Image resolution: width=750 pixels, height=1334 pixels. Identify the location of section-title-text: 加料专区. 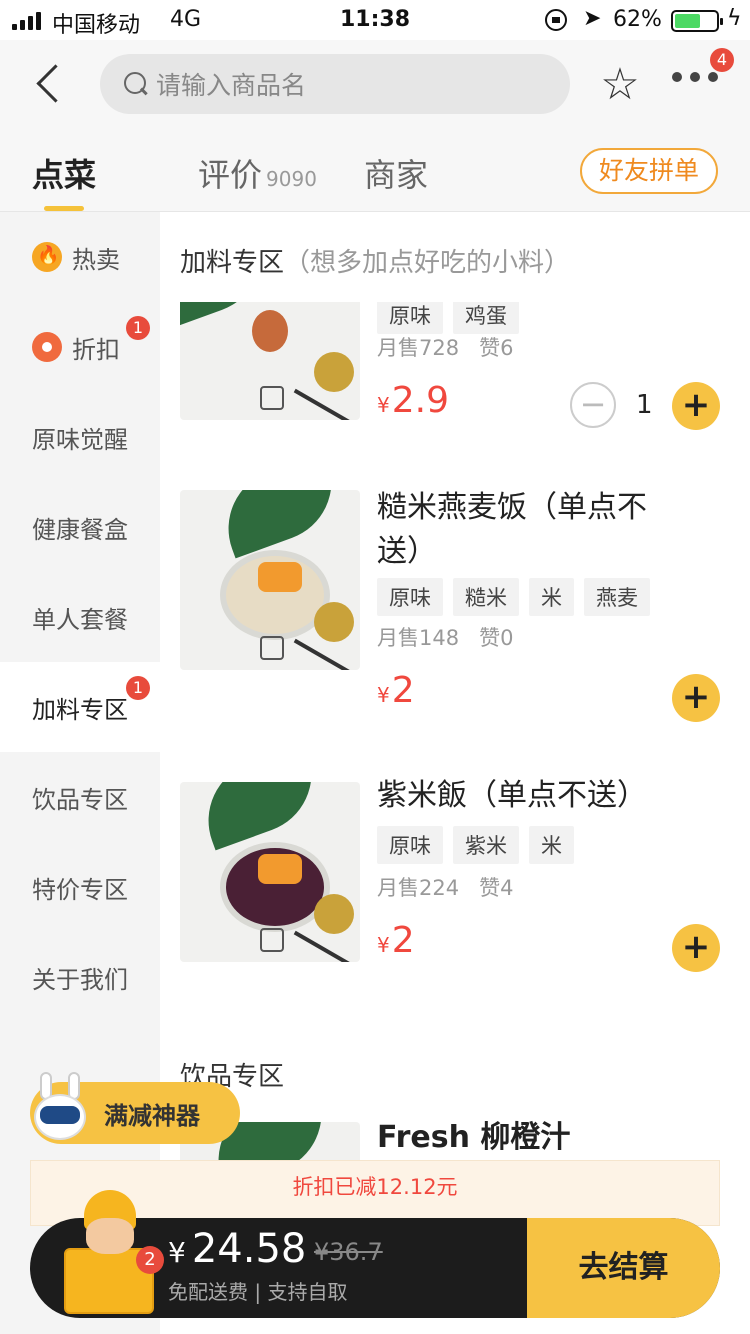
(232, 263).